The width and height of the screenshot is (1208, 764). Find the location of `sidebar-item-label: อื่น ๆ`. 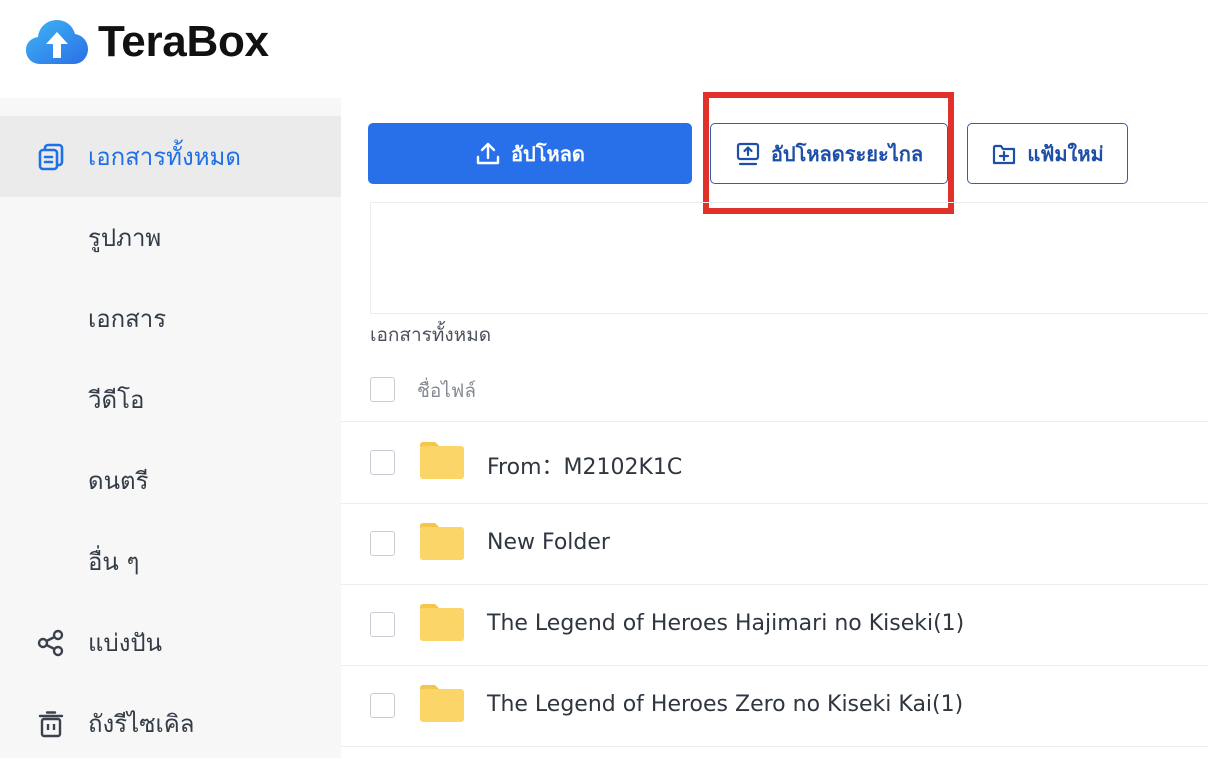

sidebar-item-label: อื่น ๆ is located at coordinates (114, 562).